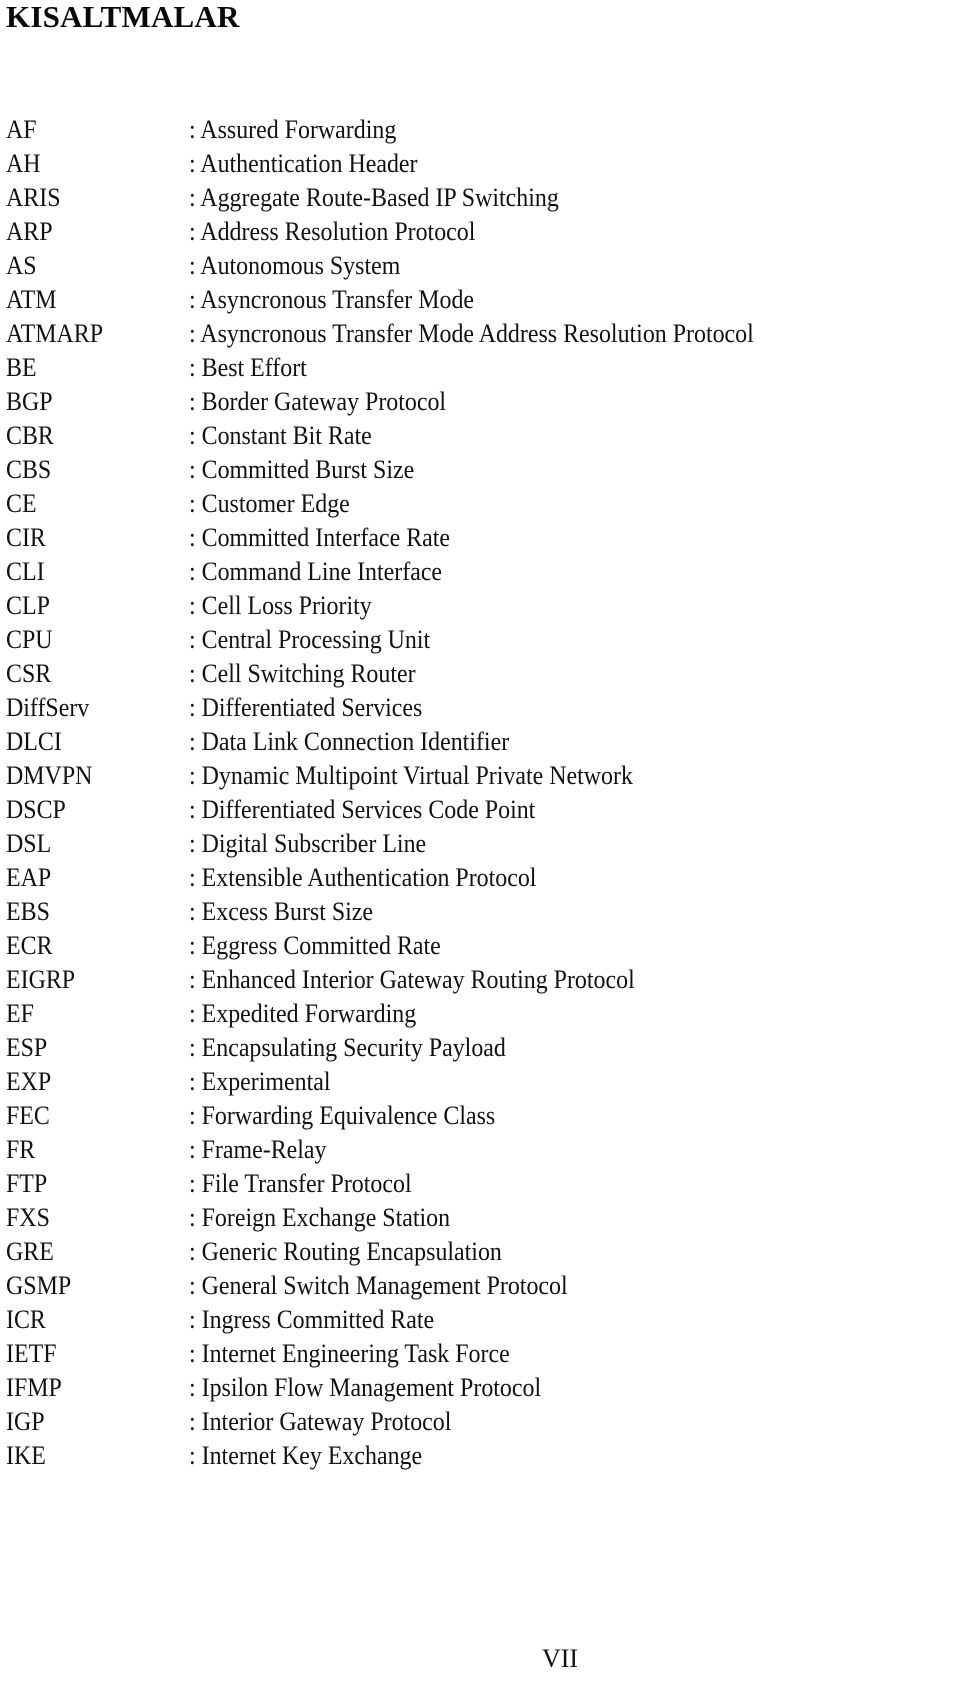 The image size is (960, 1687). I want to click on abbreviation-term: EXP, so click(29, 1081).